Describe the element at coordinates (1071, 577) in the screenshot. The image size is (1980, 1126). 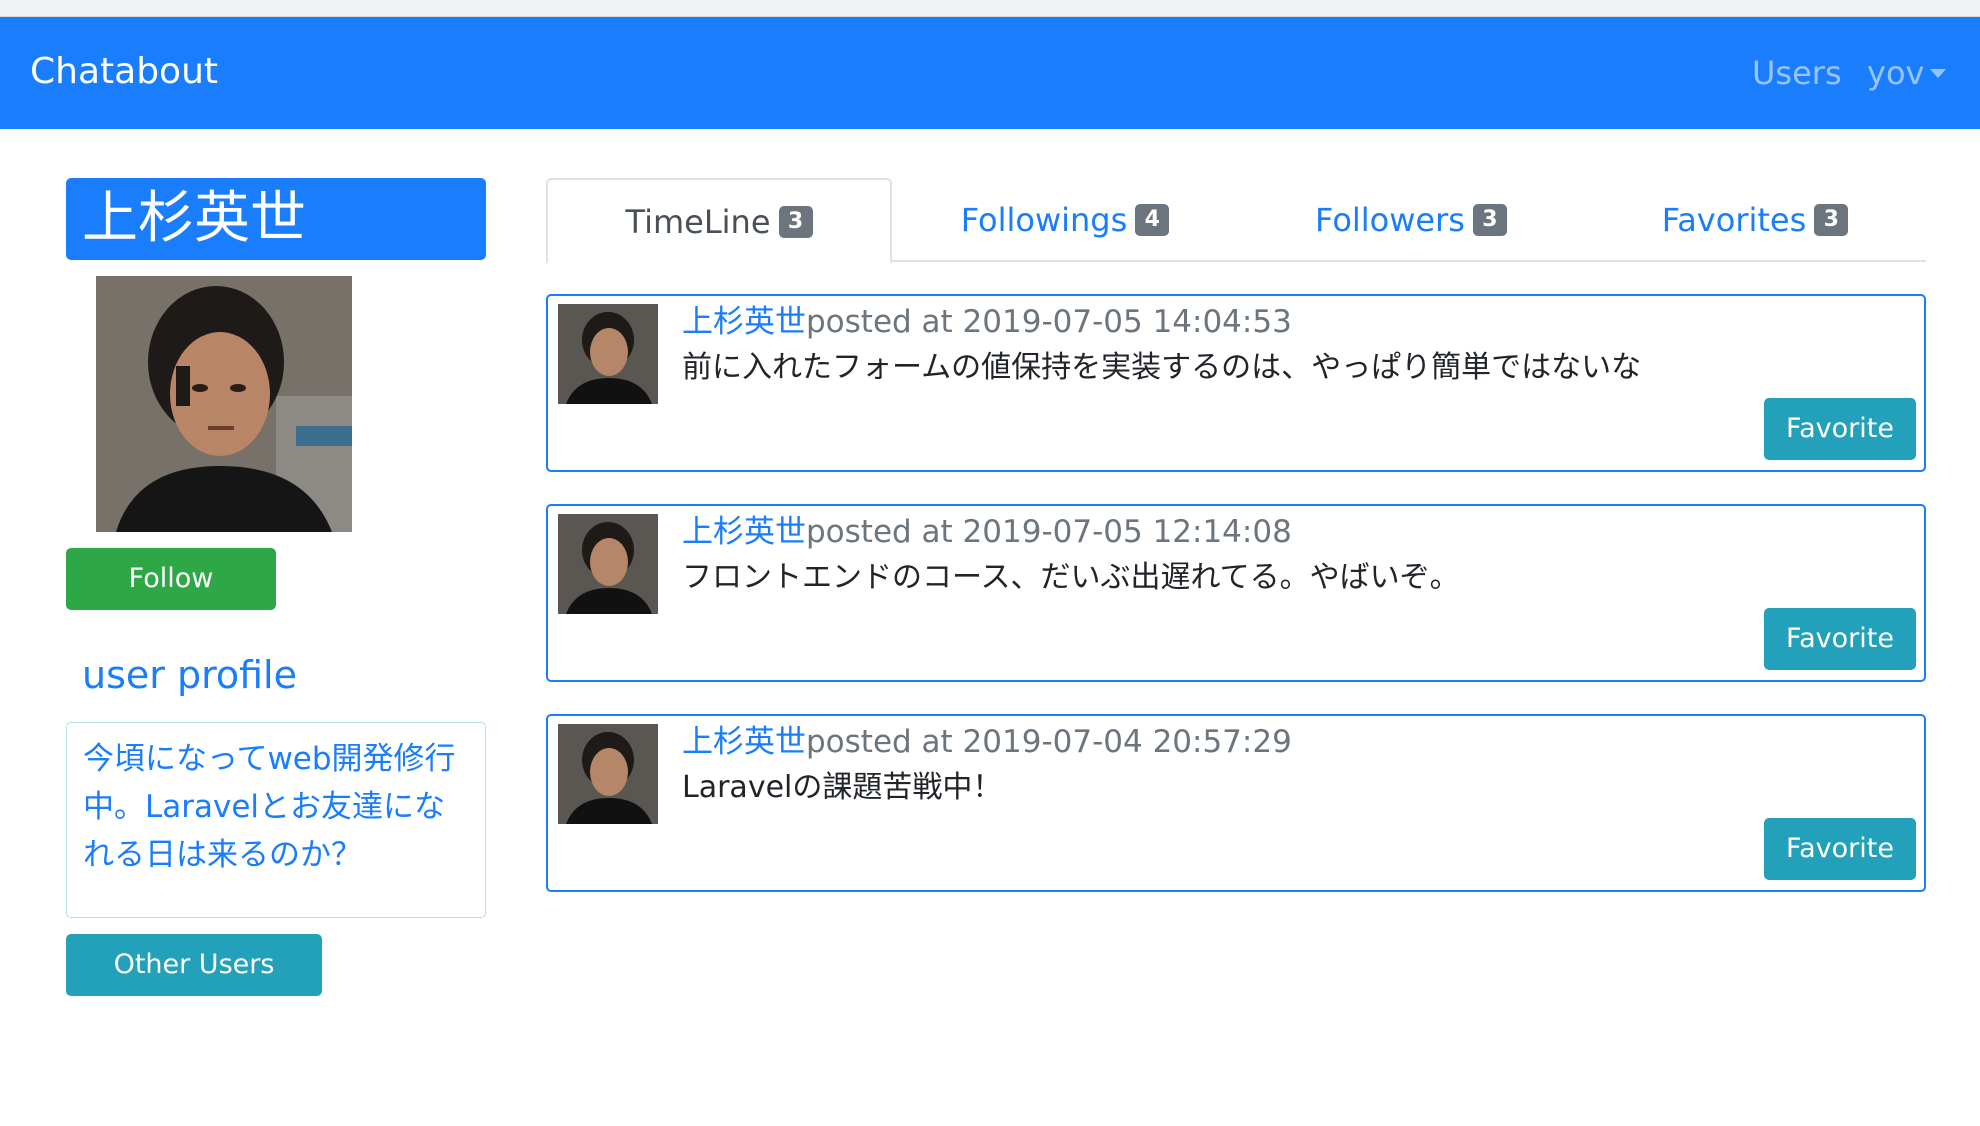
I see `post-content: フロントエンドのコース、だいぶ出遅れてる。やばいぞ。` at that location.